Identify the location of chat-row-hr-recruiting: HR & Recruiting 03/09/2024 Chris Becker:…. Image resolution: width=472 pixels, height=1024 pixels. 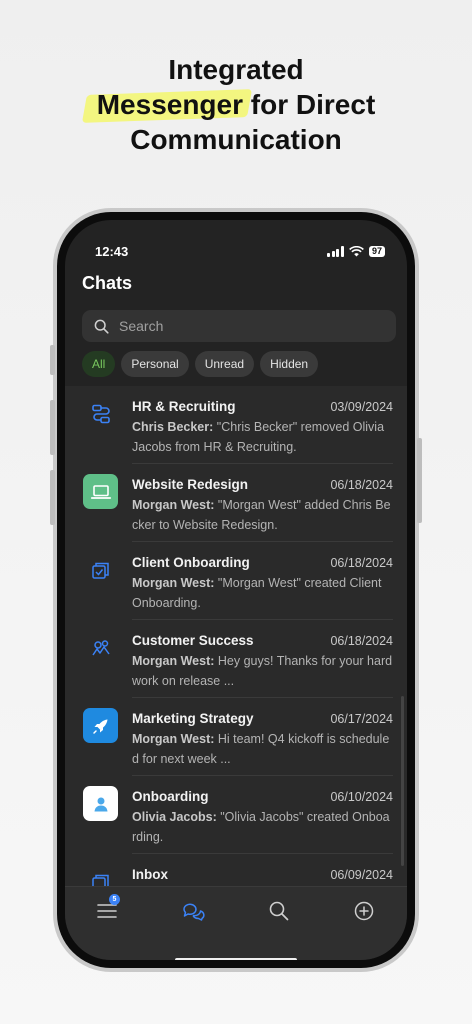
(236, 425).